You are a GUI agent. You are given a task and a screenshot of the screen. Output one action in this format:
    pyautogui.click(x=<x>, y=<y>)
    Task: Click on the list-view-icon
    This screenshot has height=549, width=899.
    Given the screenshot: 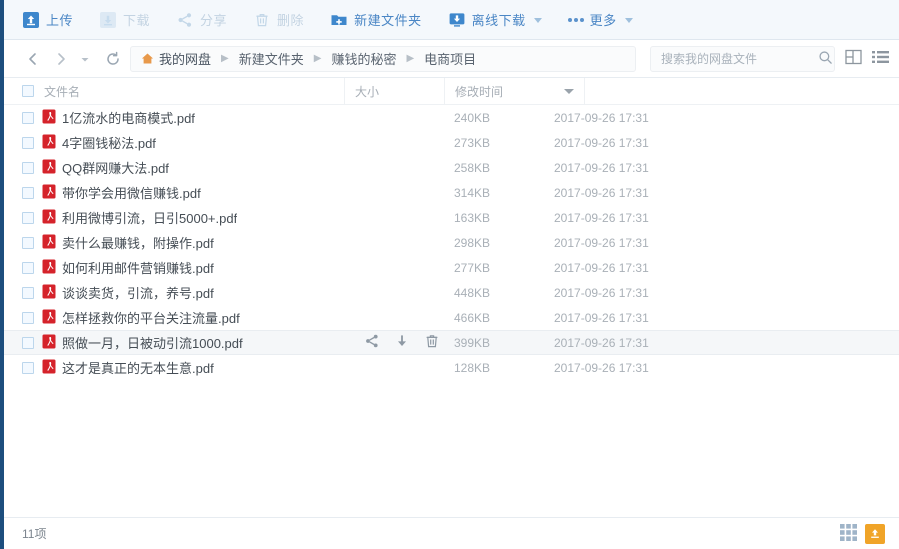 What is the action you would take?
    pyautogui.click(x=880, y=58)
    